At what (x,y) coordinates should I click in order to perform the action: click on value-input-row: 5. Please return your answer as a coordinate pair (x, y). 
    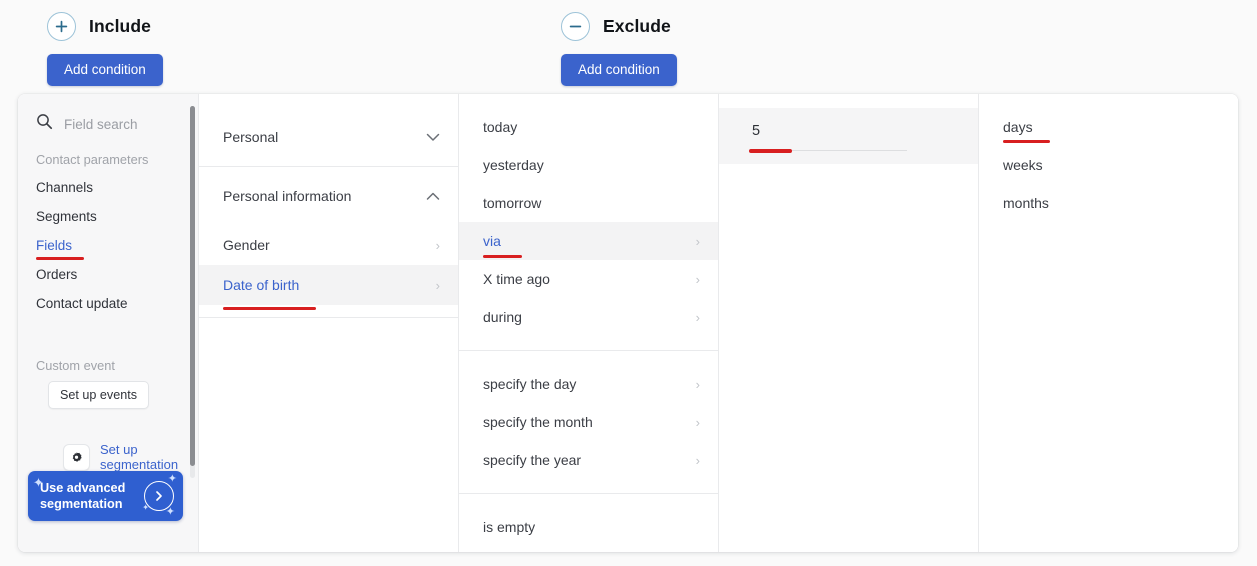
    Looking at the image, I should click on (848, 136).